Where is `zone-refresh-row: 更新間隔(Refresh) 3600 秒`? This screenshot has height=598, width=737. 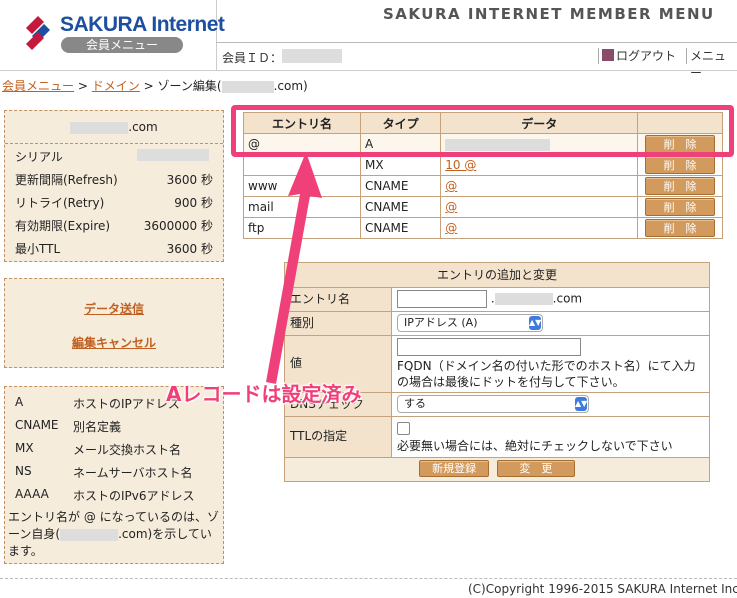 zone-refresh-row: 更新間隔(Refresh) 3600 秒 is located at coordinates (114, 180).